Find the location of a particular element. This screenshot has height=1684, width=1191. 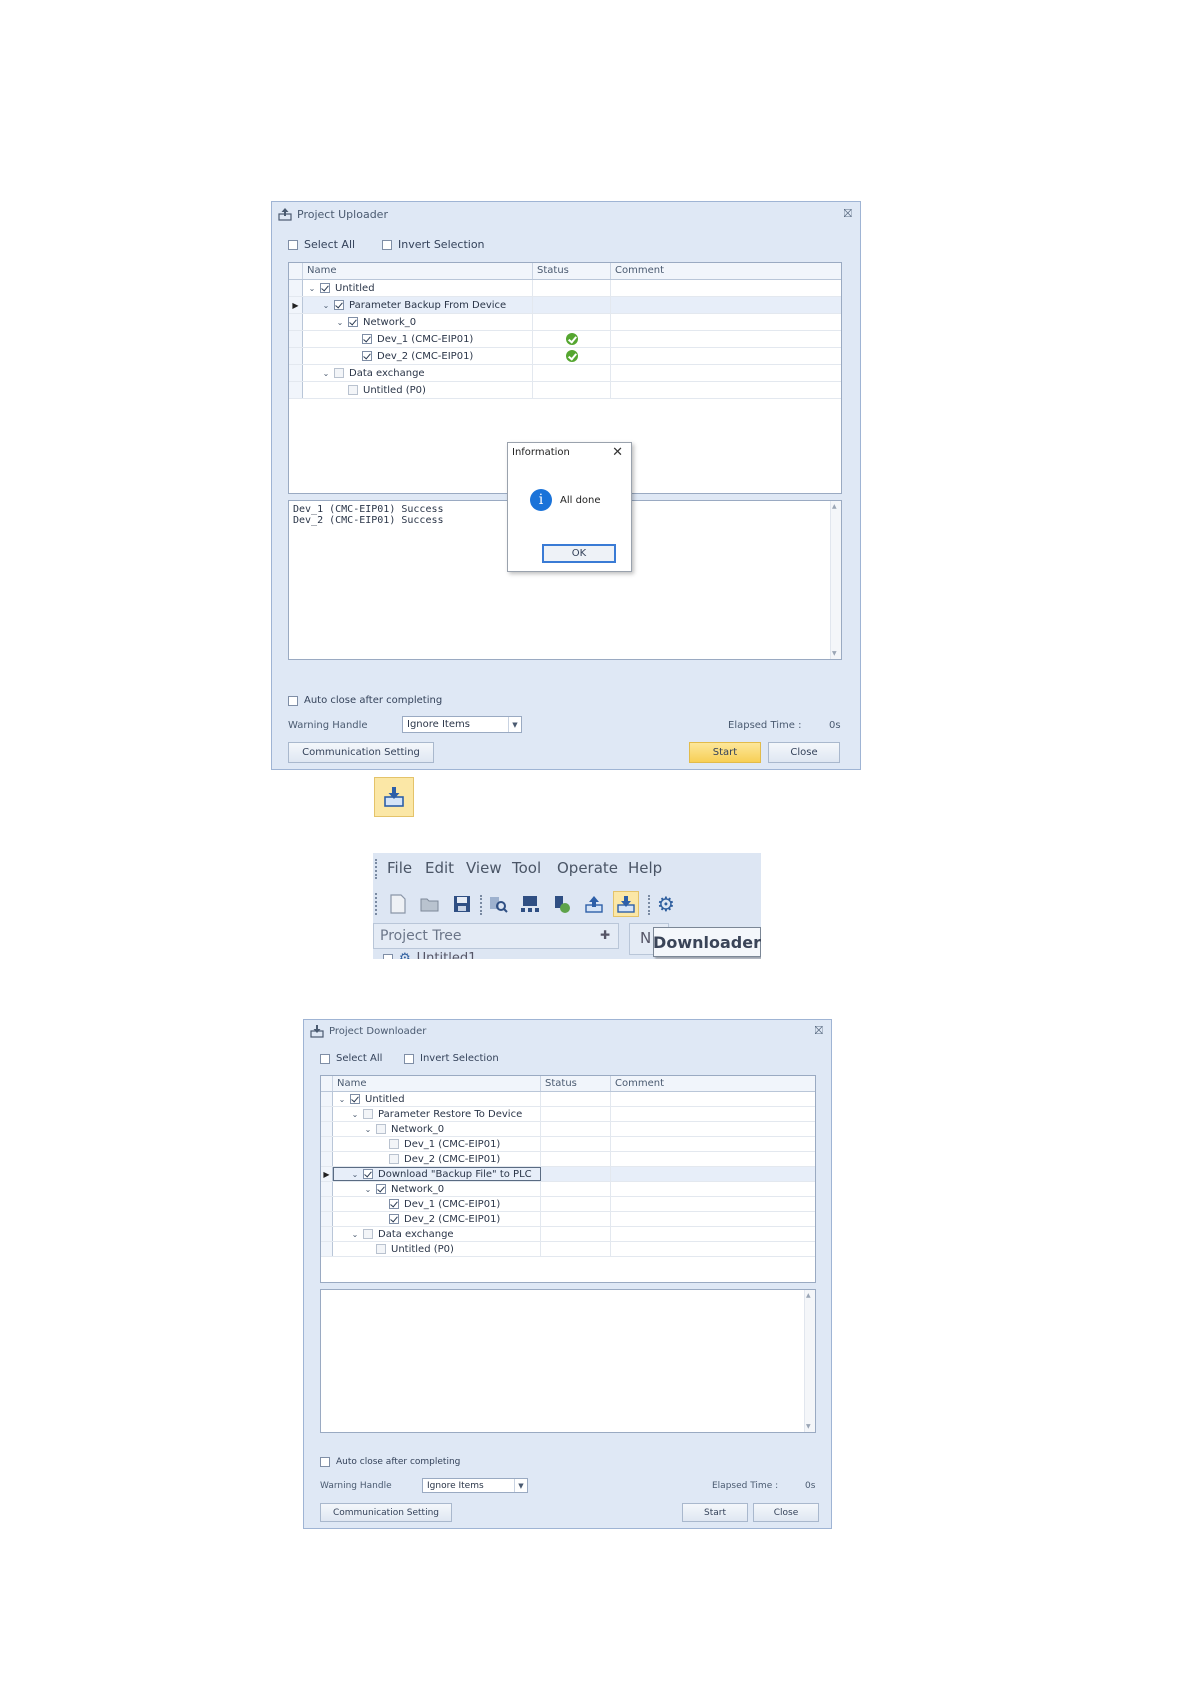

settings-icon: ⚙ is located at coordinates (666, 904).